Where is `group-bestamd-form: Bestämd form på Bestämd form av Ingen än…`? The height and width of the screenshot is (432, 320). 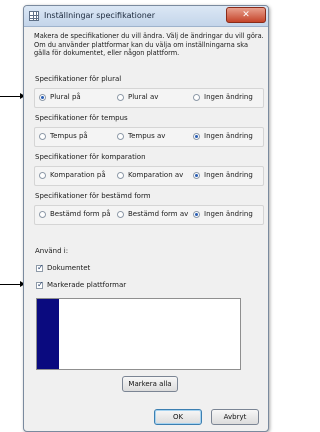
group-bestamd-form: Bestämd form på Bestämd form av Ingen än… is located at coordinates (149, 215).